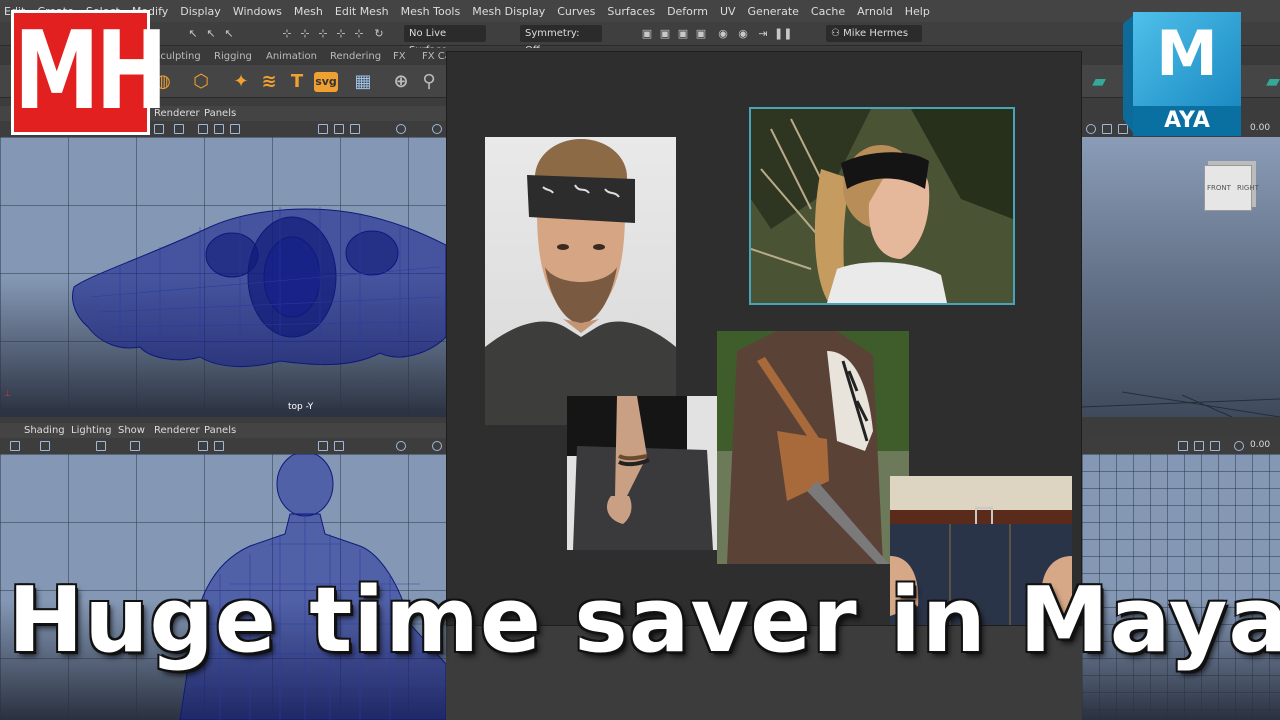  I want to click on text-tool-icon: T, so click(297, 82).